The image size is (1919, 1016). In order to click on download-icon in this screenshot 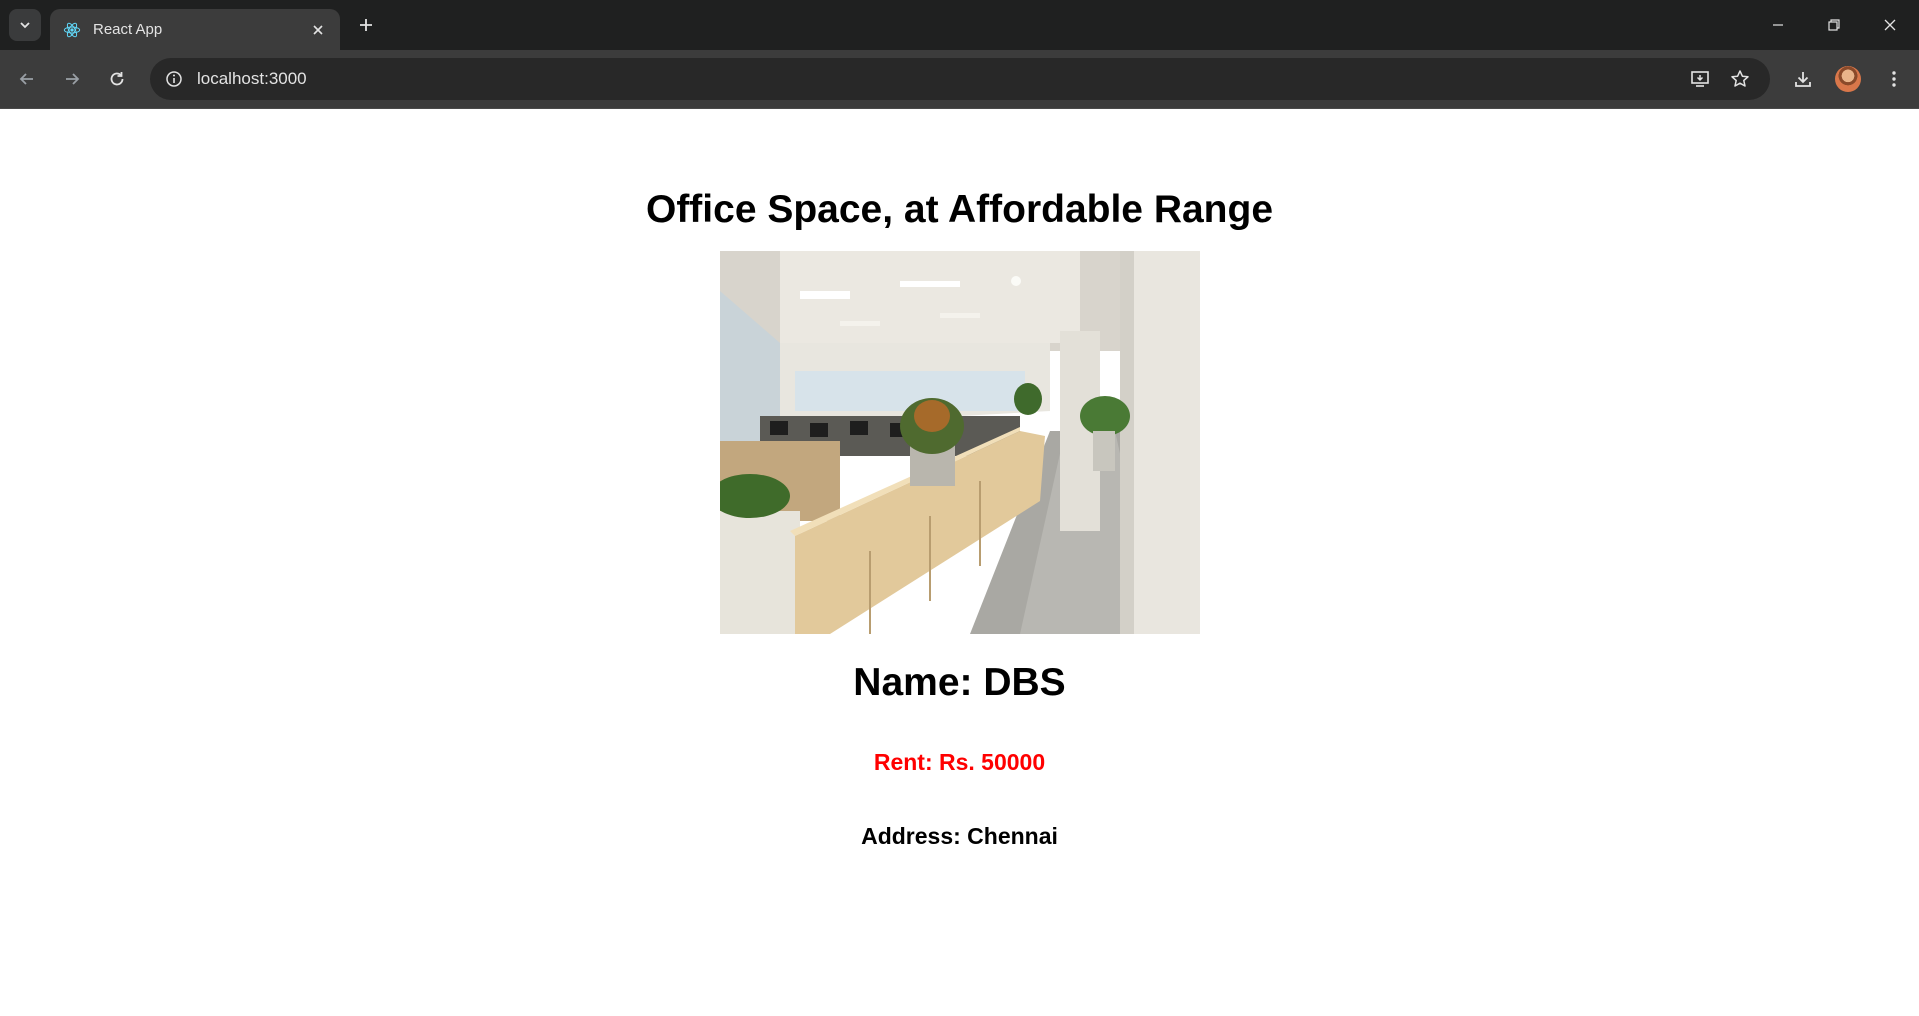, I will do `click(1803, 79)`.